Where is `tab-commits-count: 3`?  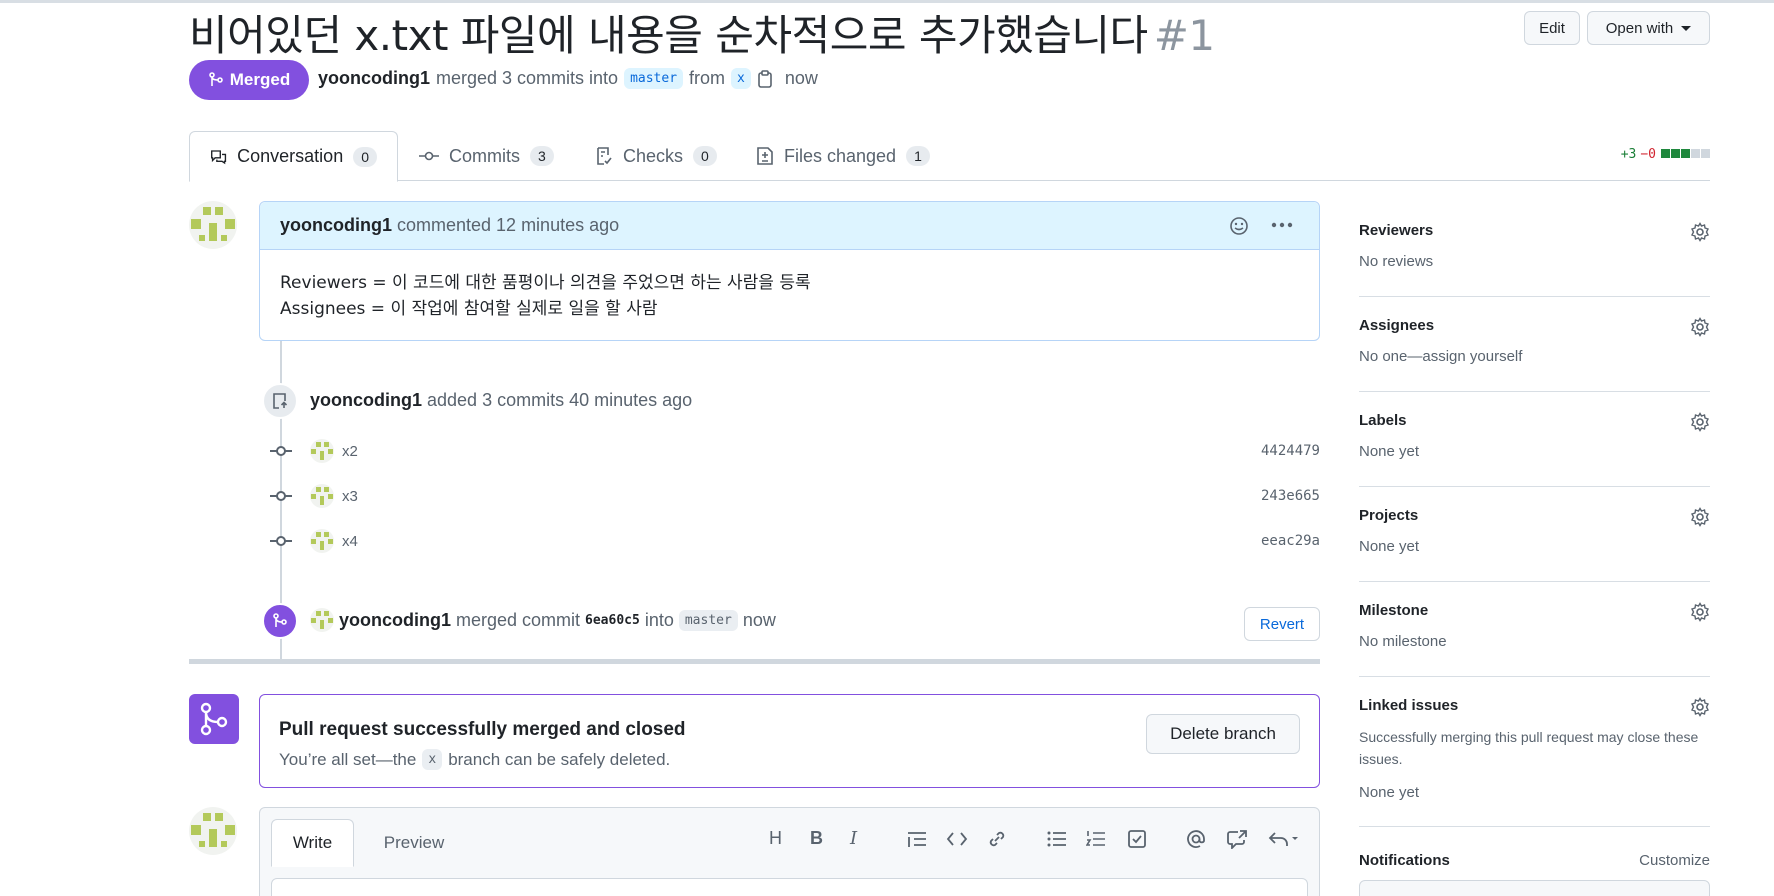
tab-commits-count: 3 is located at coordinates (542, 156).